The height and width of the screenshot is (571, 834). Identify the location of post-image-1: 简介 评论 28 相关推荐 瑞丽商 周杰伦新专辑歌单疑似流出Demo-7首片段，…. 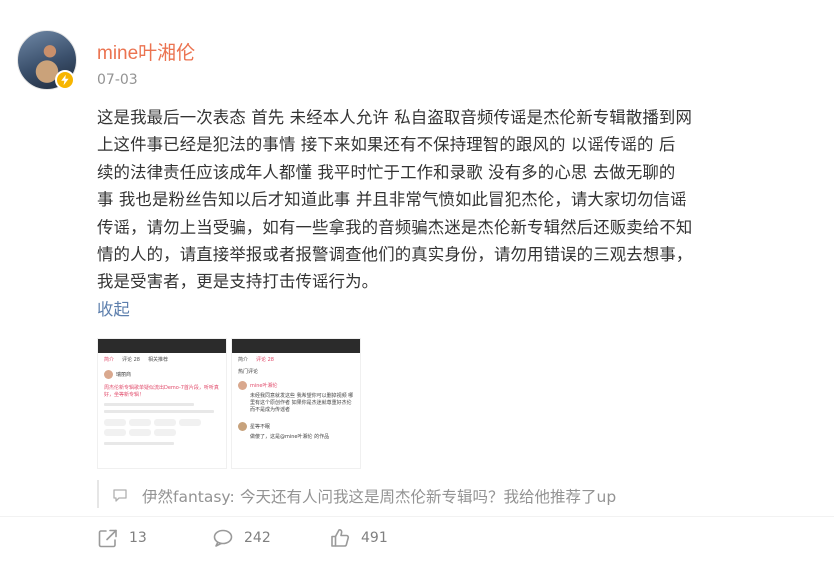
(162, 403).